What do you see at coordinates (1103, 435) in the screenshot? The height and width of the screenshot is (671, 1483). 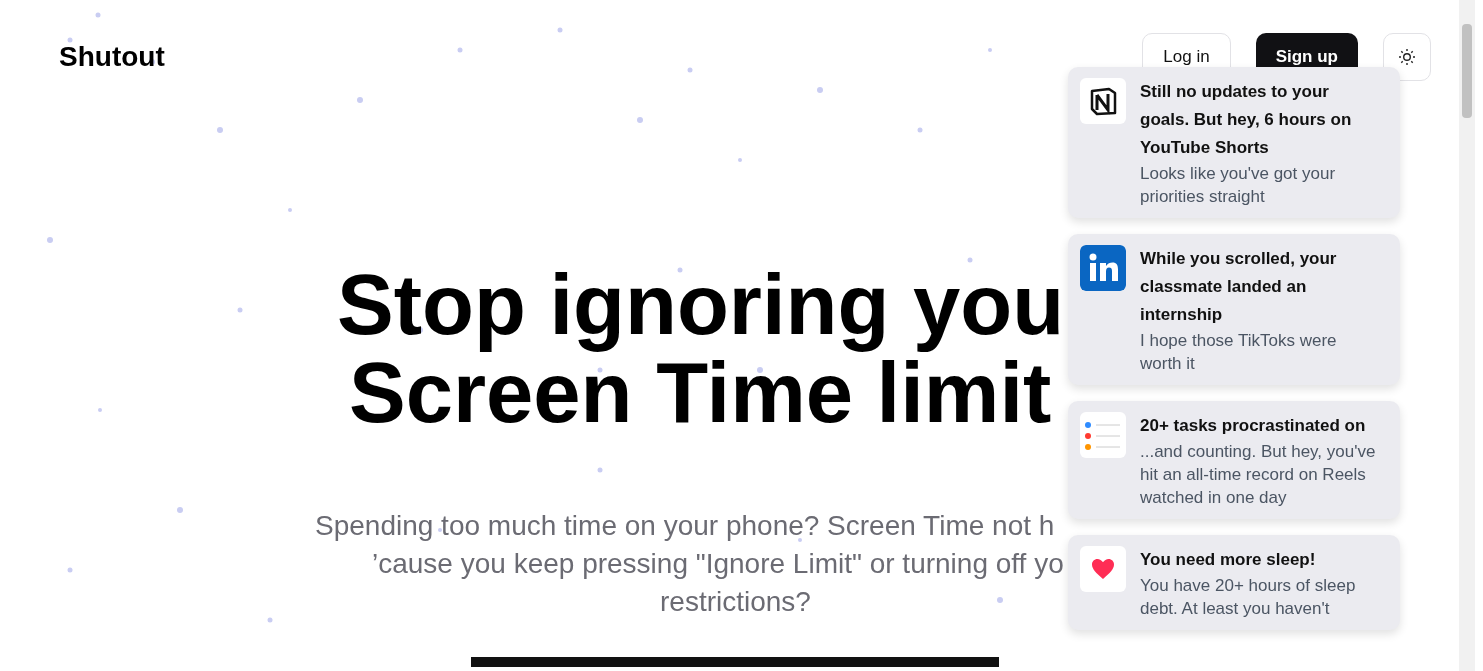 I see `checklist-icon` at bounding box center [1103, 435].